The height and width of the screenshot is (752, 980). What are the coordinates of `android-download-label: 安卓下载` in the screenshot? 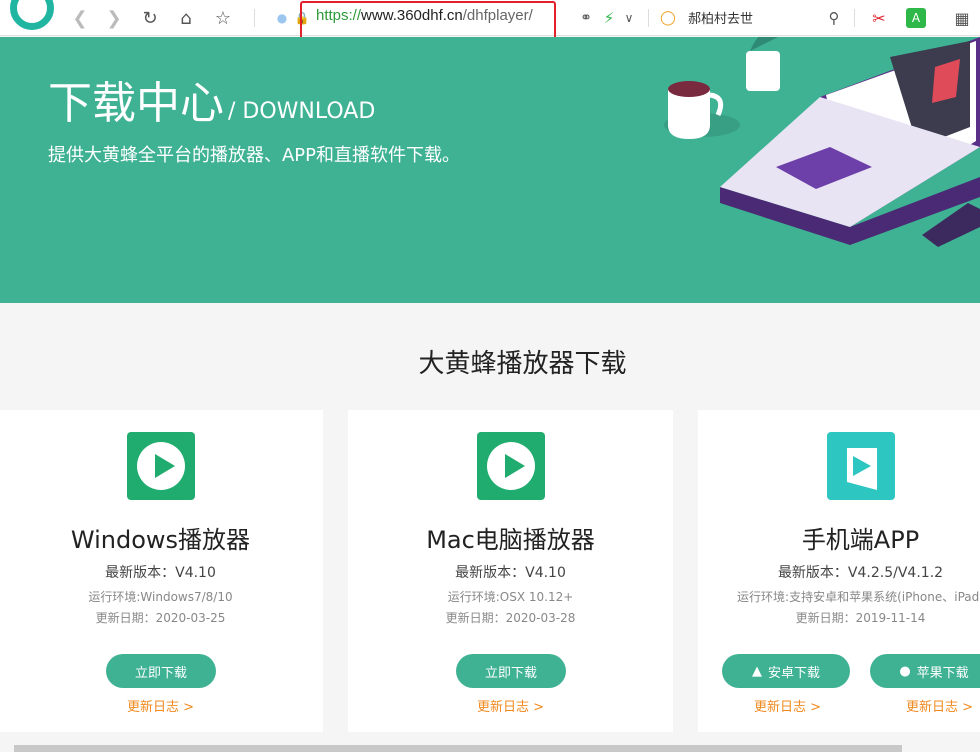 It's located at (793, 673).